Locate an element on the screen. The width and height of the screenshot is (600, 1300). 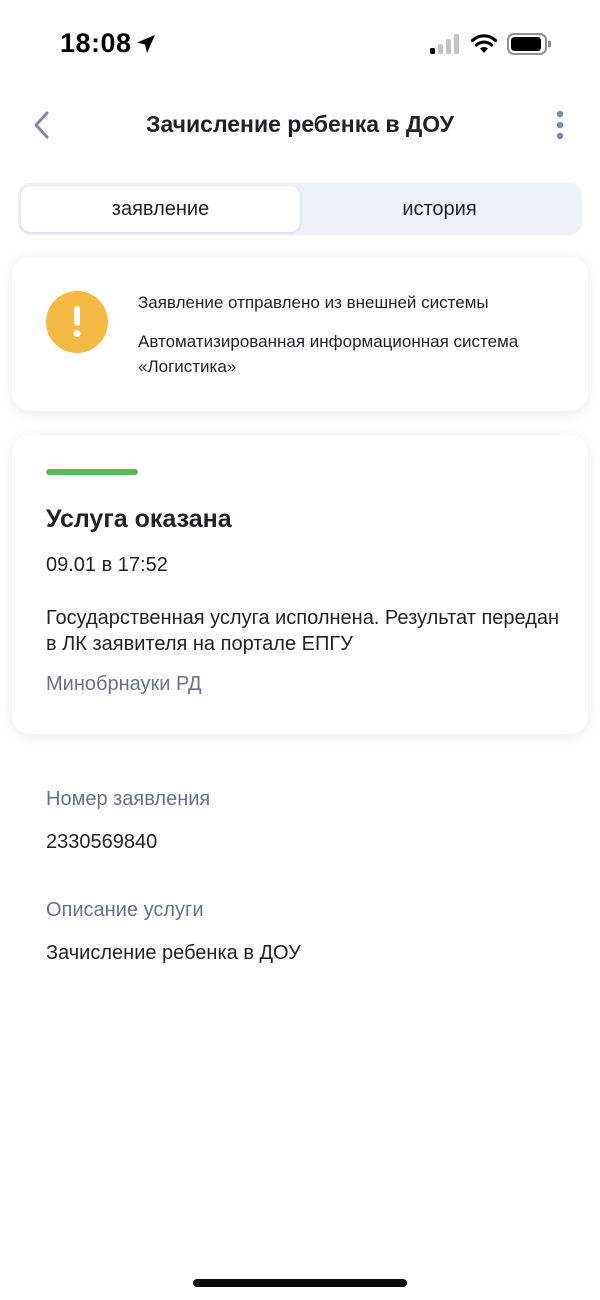
navigation-header: Зачисление ребенка в ДОУ is located at coordinates (300, 125).